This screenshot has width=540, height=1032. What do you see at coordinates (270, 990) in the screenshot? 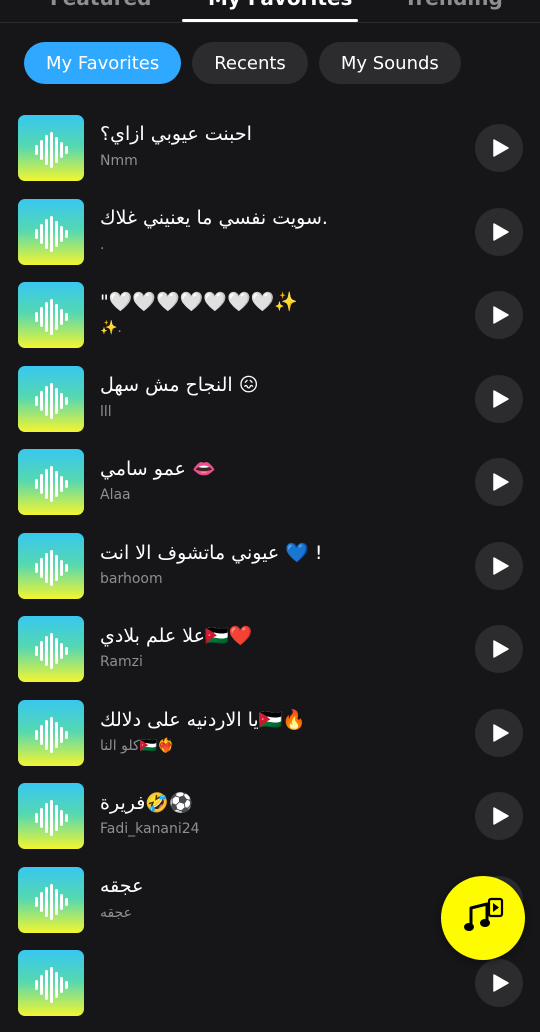
I see `sound-row` at bounding box center [270, 990].